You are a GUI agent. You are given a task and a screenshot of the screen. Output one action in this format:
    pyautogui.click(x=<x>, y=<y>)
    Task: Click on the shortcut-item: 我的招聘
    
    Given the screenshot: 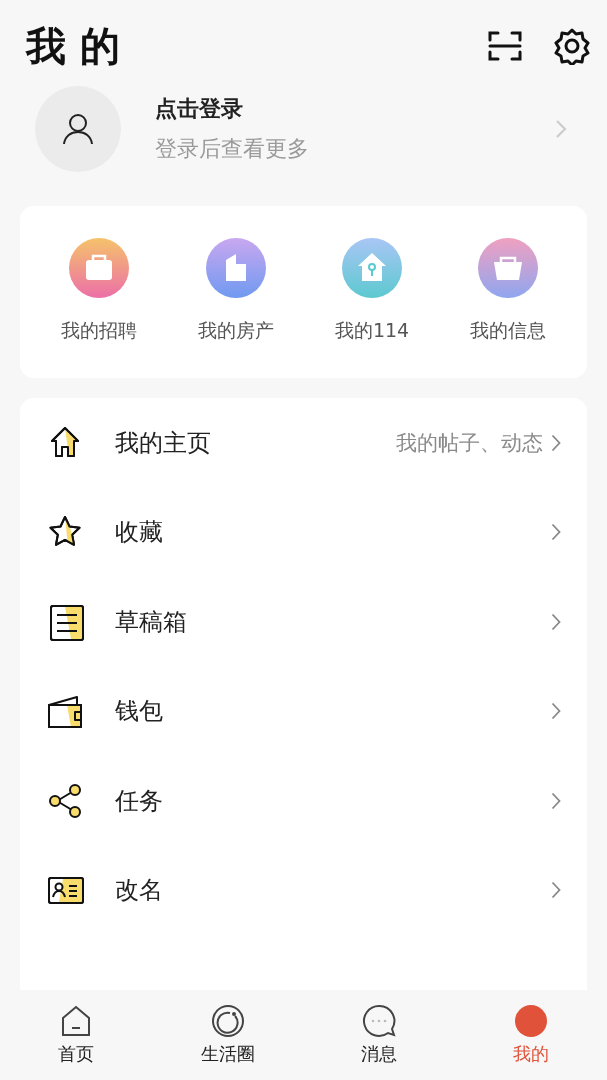 What is the action you would take?
    pyautogui.click(x=98, y=291)
    